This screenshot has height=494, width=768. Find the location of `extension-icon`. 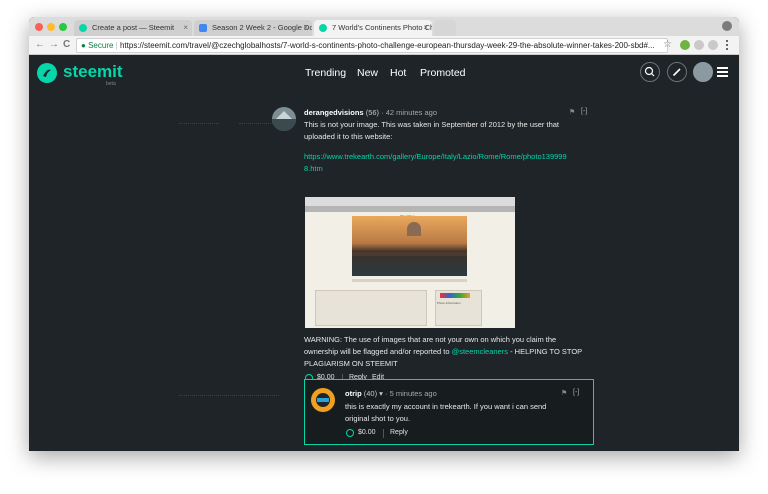

extension-icon is located at coordinates (699, 45).